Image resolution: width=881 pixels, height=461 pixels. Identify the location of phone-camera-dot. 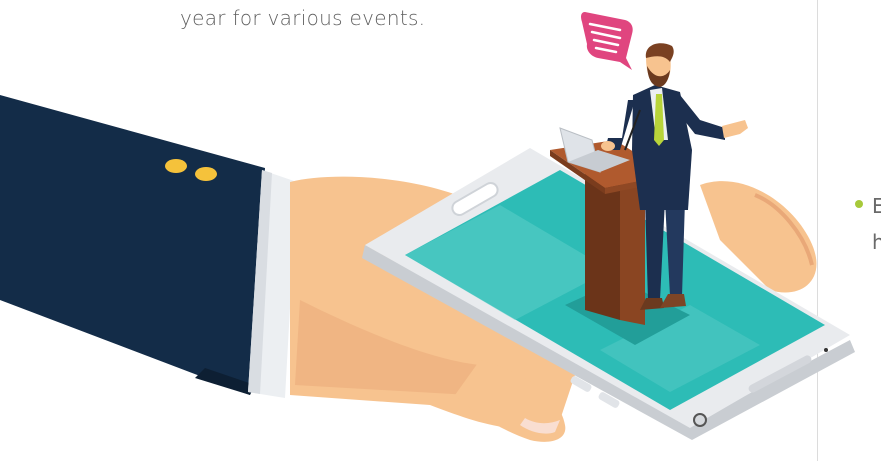
(826, 350).